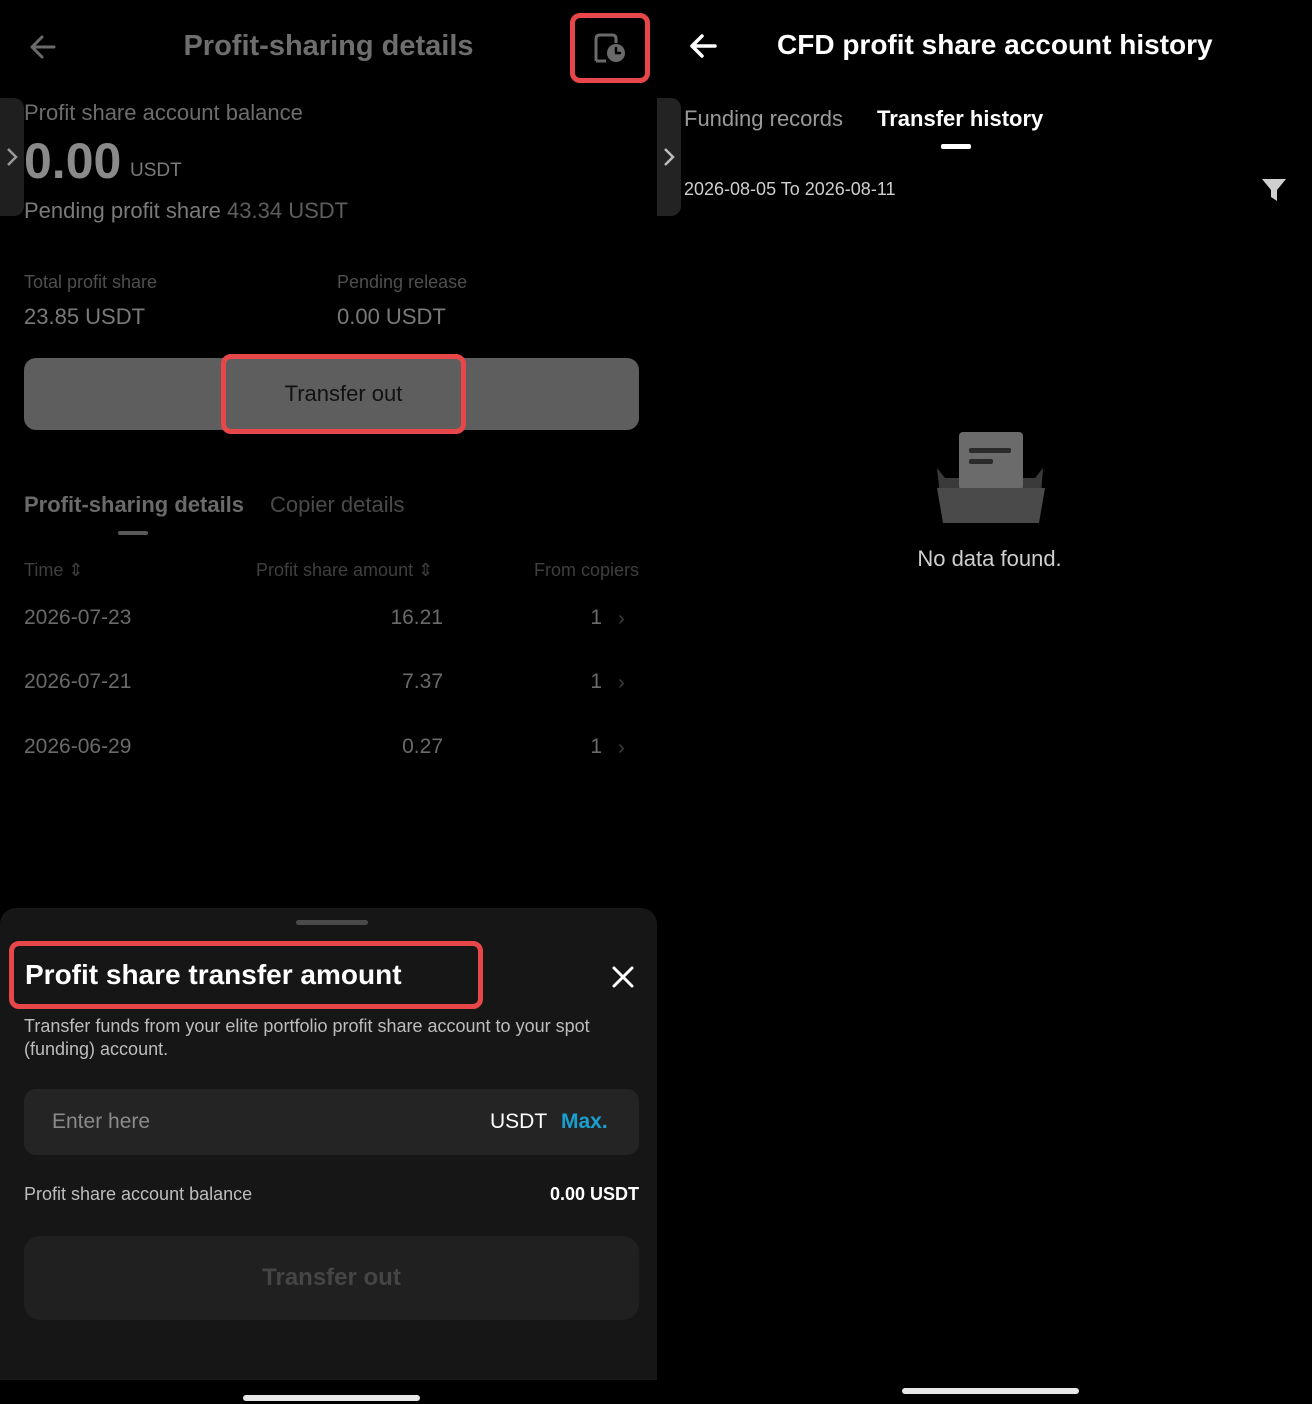 The height and width of the screenshot is (1404, 1312). What do you see at coordinates (138, 1194) in the screenshot?
I see `sheet-balance-label: Profit share account balance` at bounding box center [138, 1194].